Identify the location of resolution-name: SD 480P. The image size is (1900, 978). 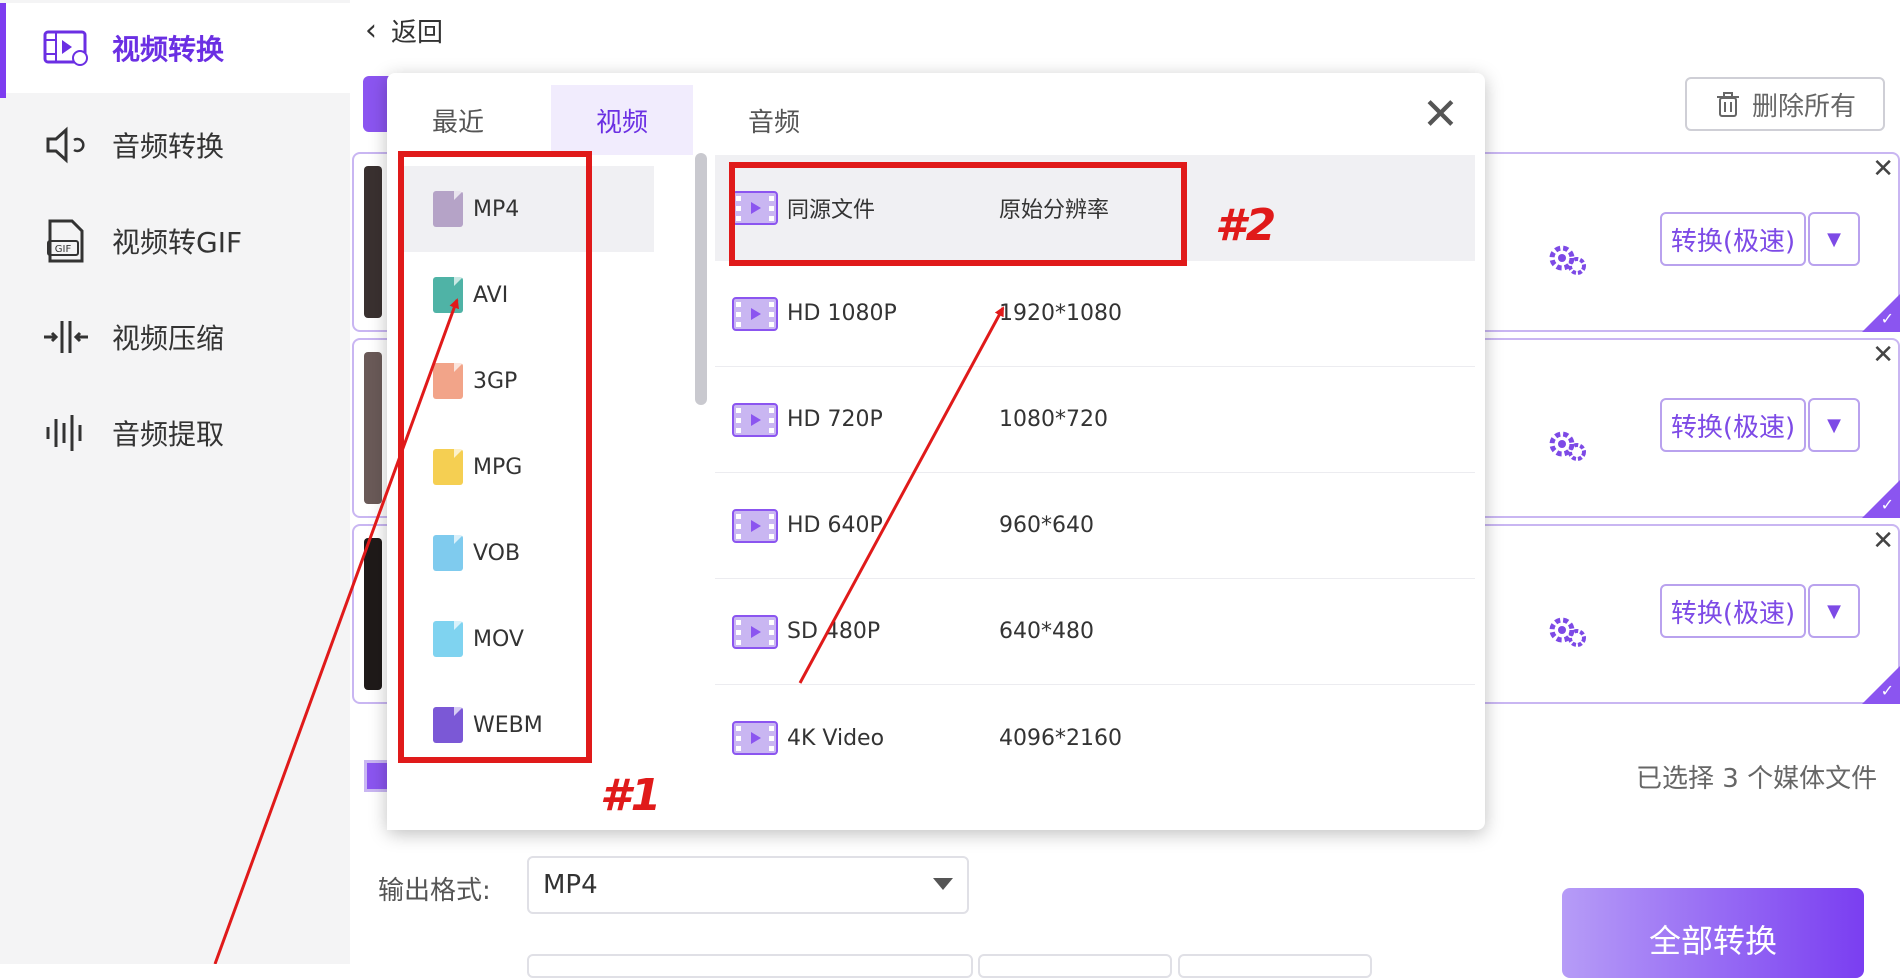
(834, 631).